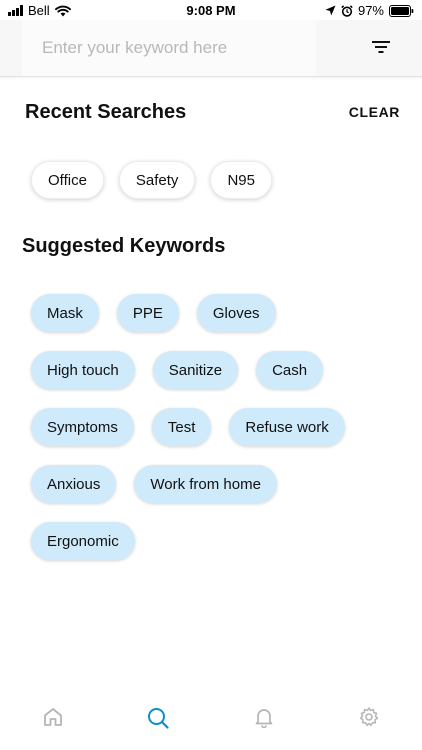  Describe the element at coordinates (330, 10) in the screenshot. I see `location-arrow-icon` at that location.